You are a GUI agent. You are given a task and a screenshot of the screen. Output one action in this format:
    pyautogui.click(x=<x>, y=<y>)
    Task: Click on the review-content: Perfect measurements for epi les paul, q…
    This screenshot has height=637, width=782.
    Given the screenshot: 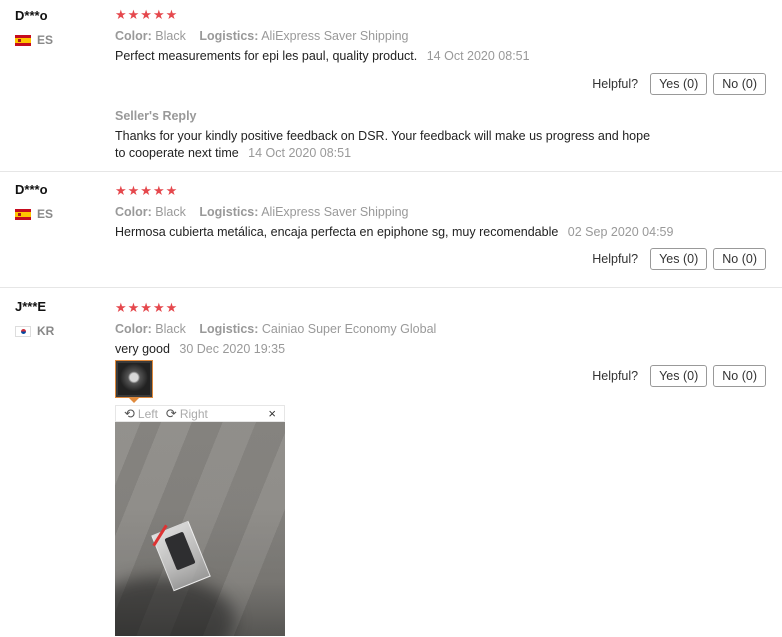 What is the action you would take?
    pyautogui.click(x=266, y=56)
    